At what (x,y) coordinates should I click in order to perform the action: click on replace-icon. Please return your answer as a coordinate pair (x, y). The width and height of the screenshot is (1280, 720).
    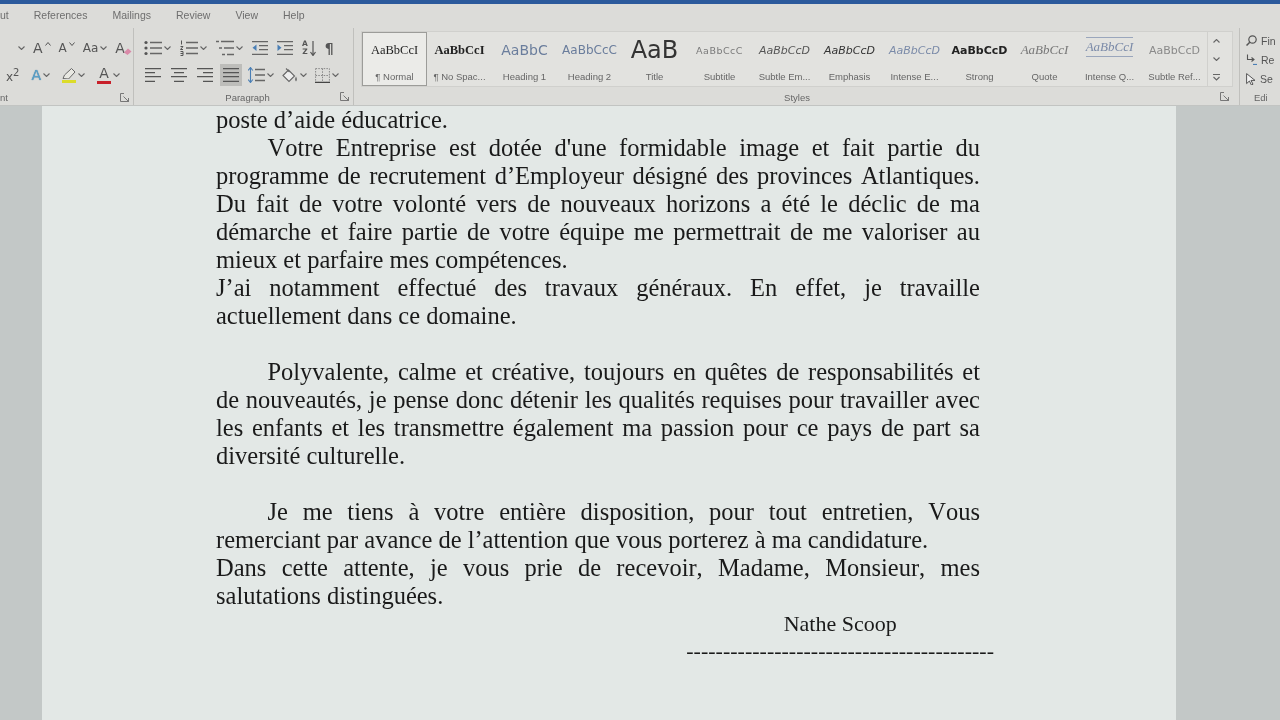
    Looking at the image, I should click on (1251, 59).